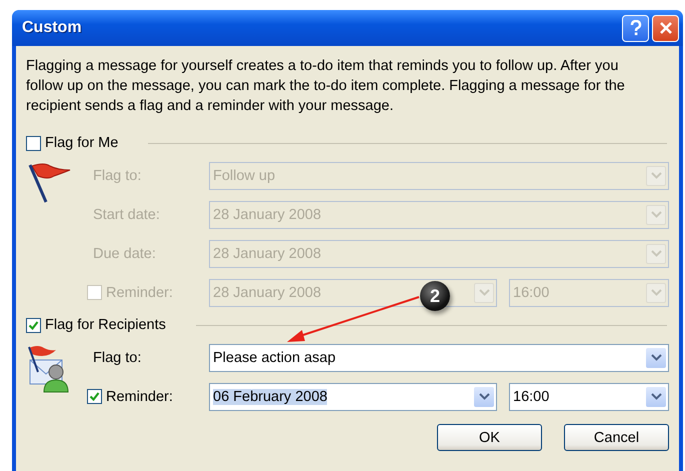 This screenshot has width=685, height=471. I want to click on close-button, so click(665, 28).